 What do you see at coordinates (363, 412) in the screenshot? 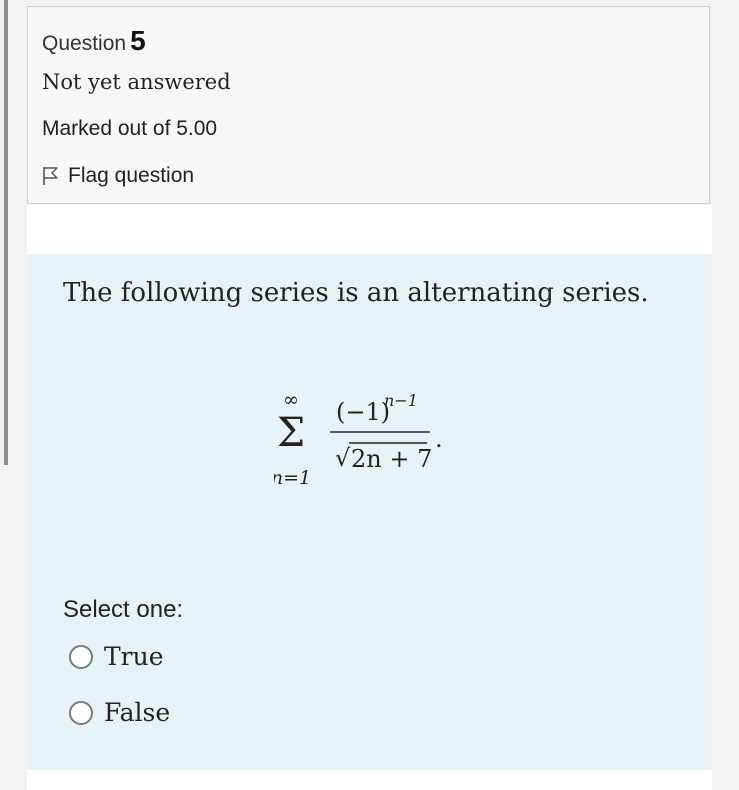
I see `numerator-base: (−1)` at bounding box center [363, 412].